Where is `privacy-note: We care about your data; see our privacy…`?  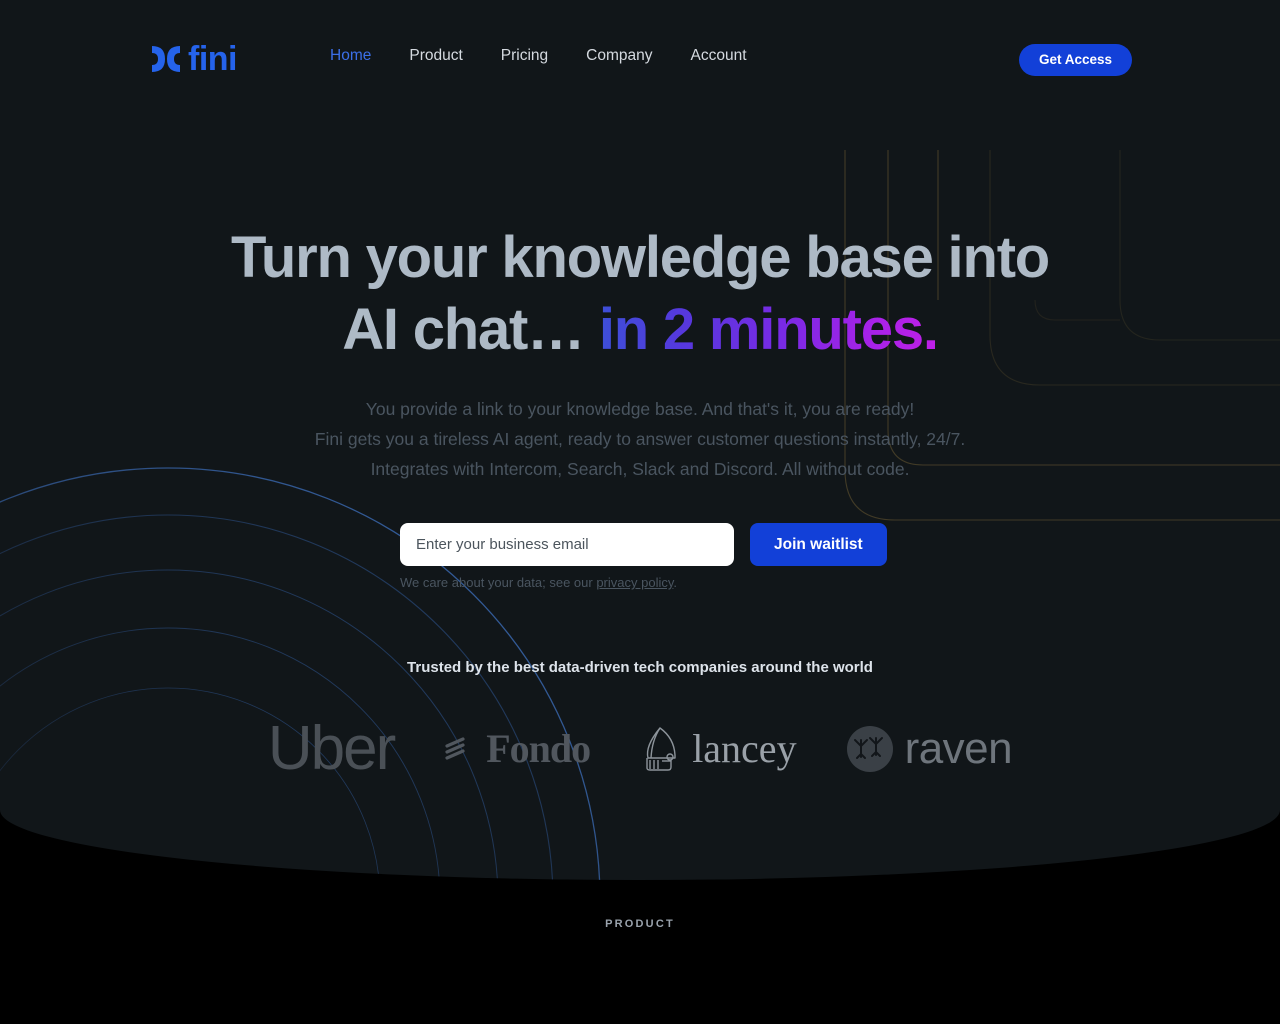 privacy-note: We care about your data; see our privacy… is located at coordinates (538, 582).